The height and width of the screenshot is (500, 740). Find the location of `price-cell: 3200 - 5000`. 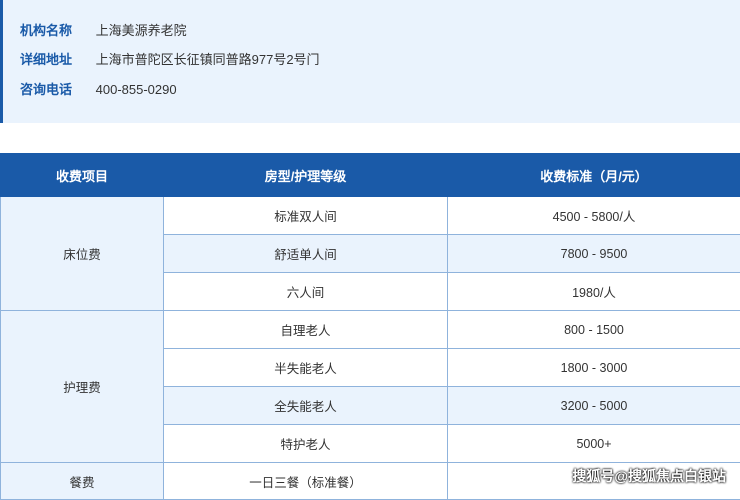

price-cell: 3200 - 5000 is located at coordinates (594, 406).